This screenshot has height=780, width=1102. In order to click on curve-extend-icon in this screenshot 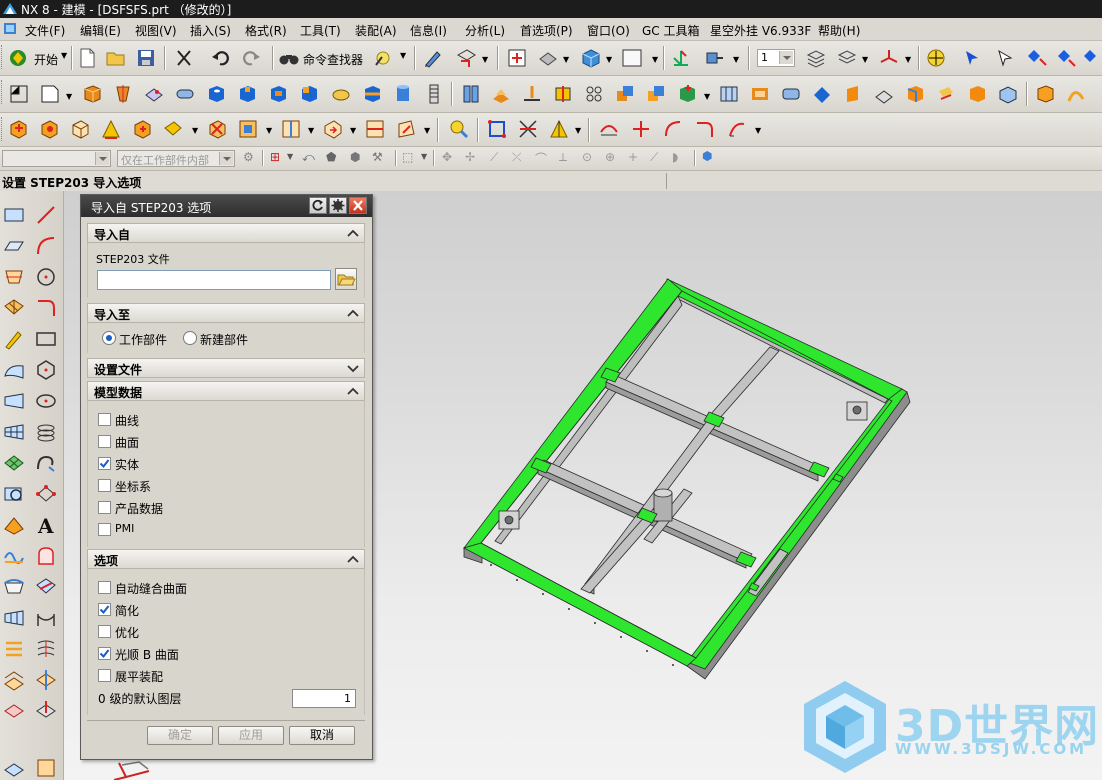, I will do `click(737, 129)`.